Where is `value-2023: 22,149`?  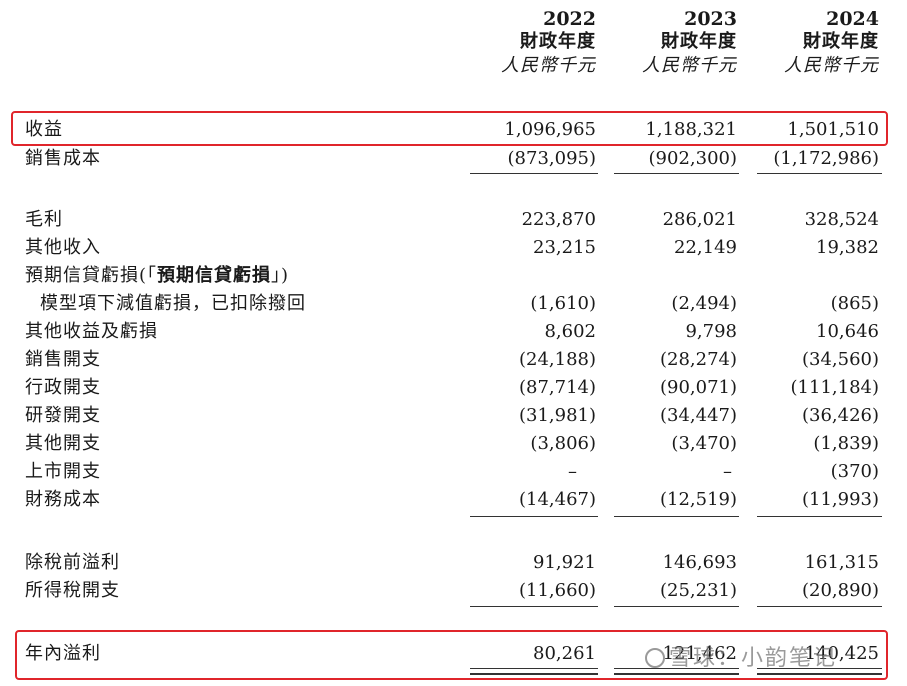 value-2023: 22,149 is located at coordinates (705, 247).